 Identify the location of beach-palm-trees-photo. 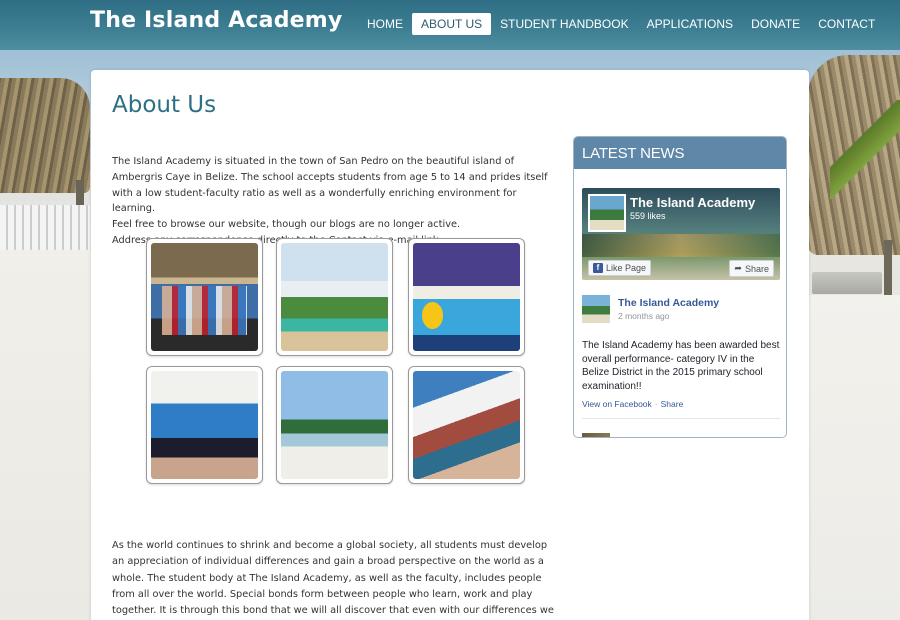
(334, 425).